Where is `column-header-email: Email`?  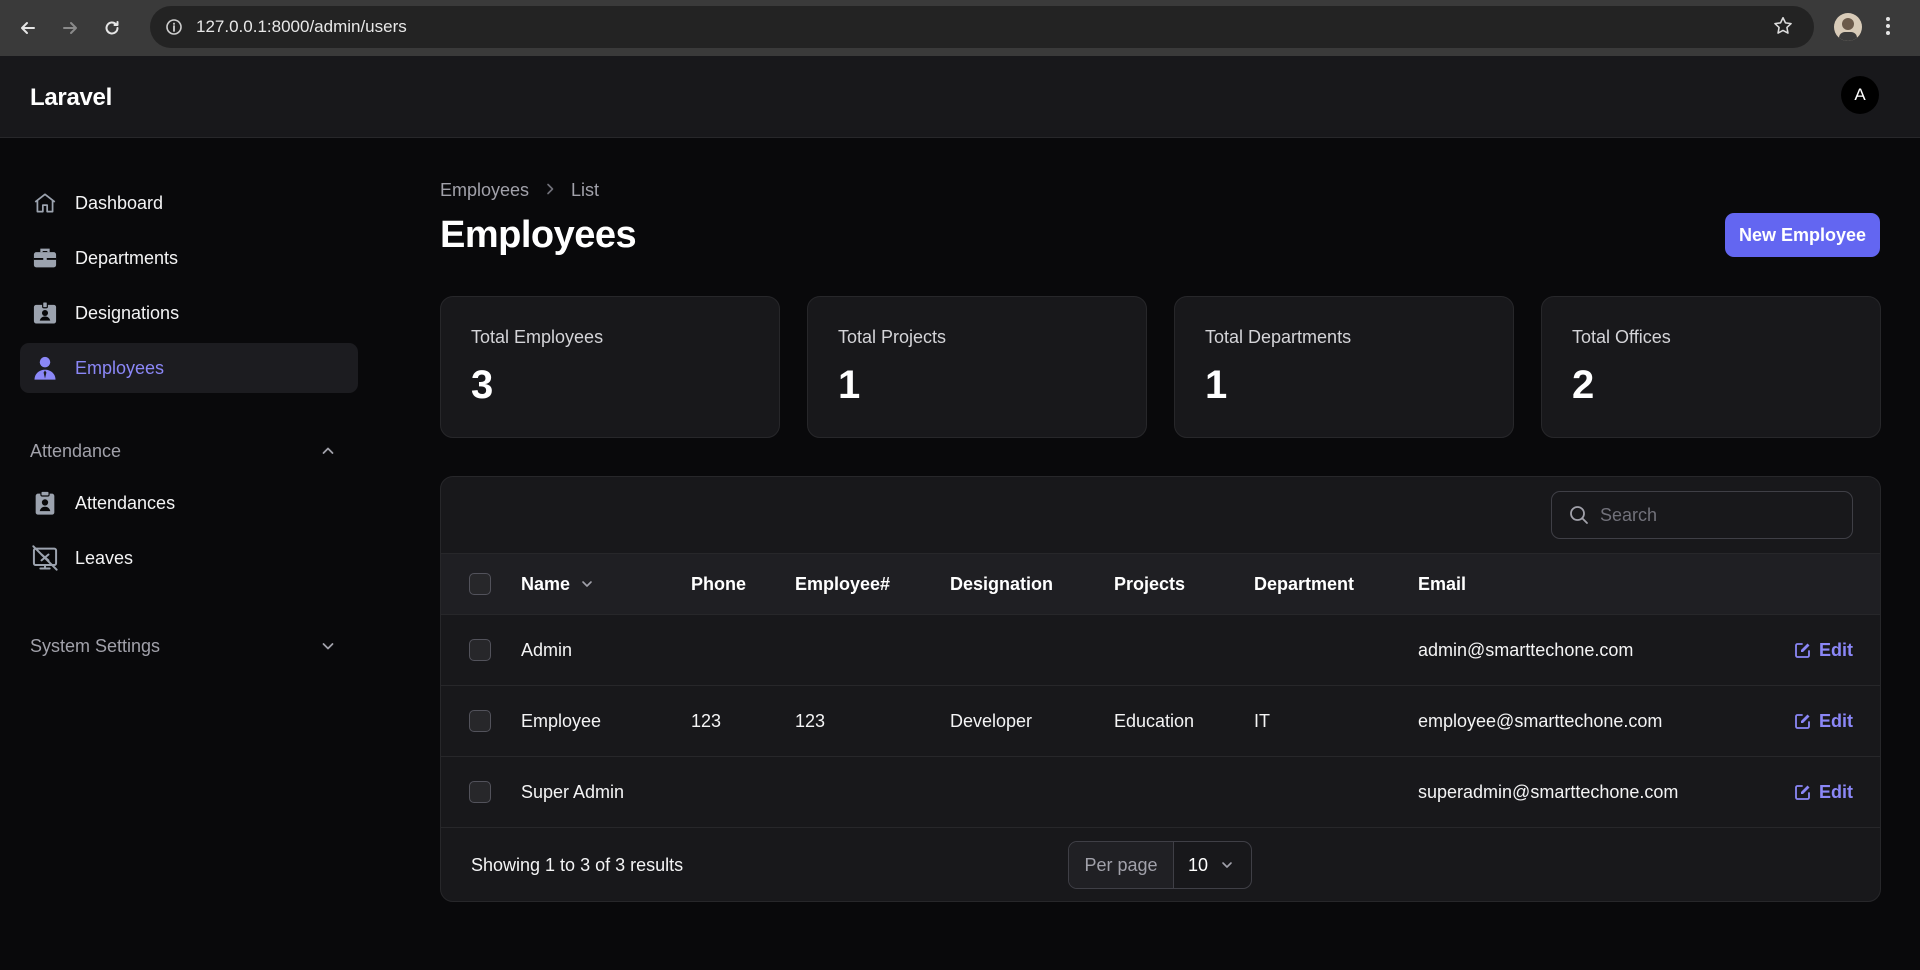
column-header-email: Email is located at coordinates (1442, 583).